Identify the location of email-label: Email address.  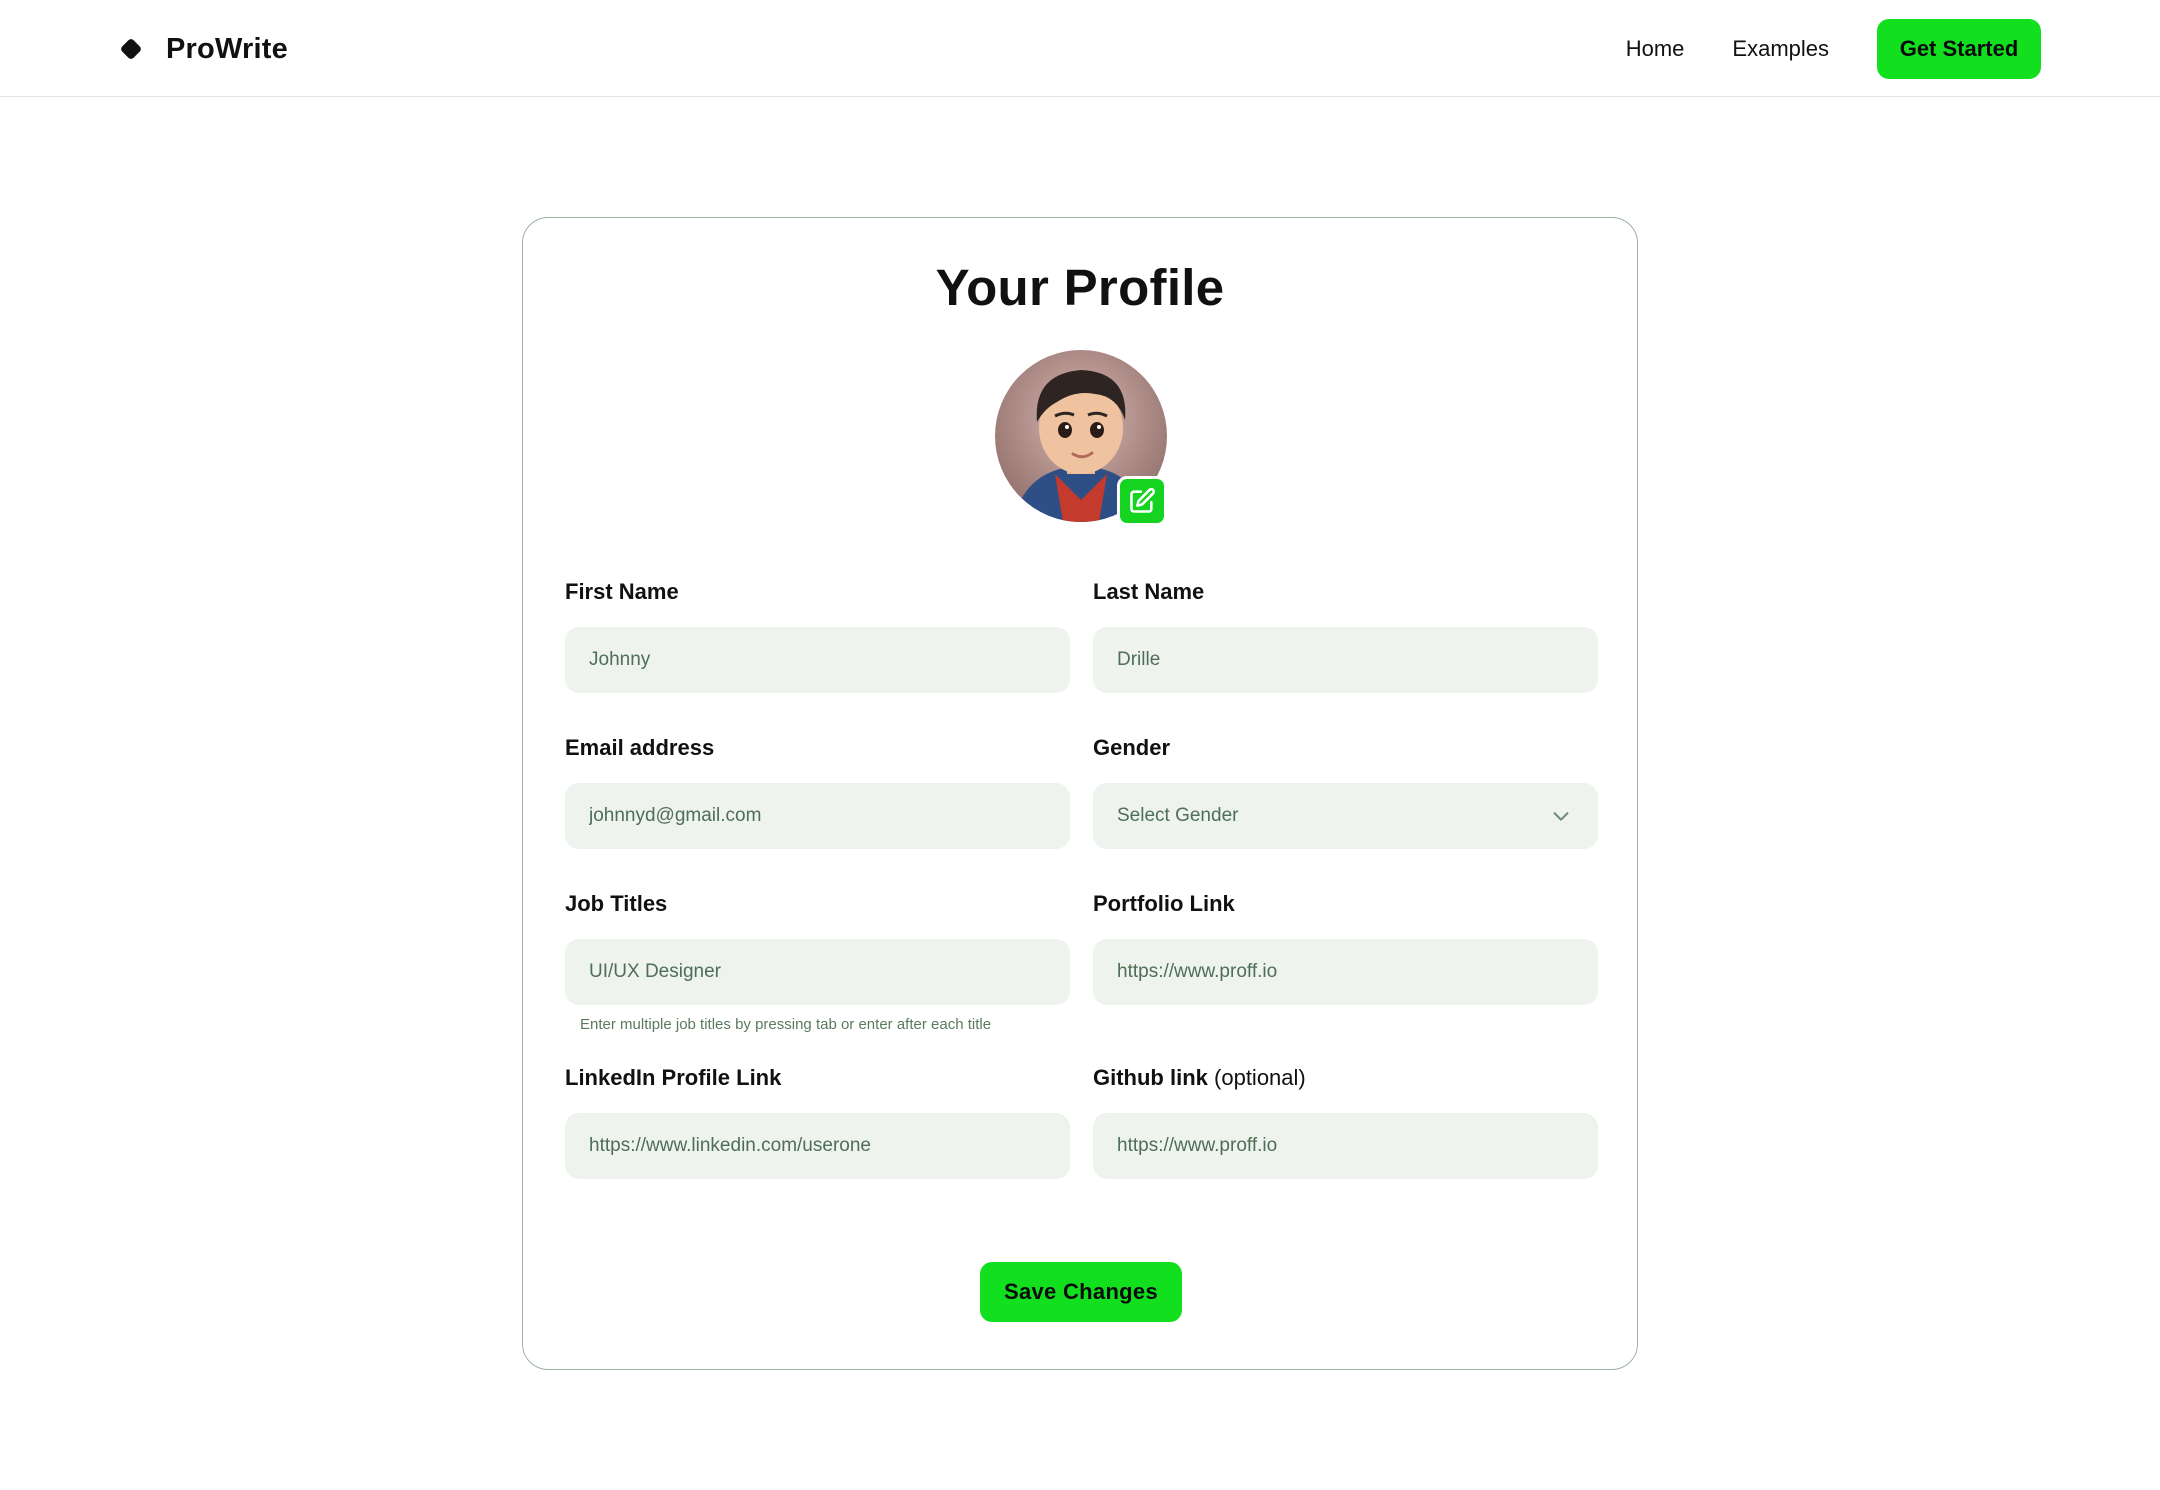
(640, 747).